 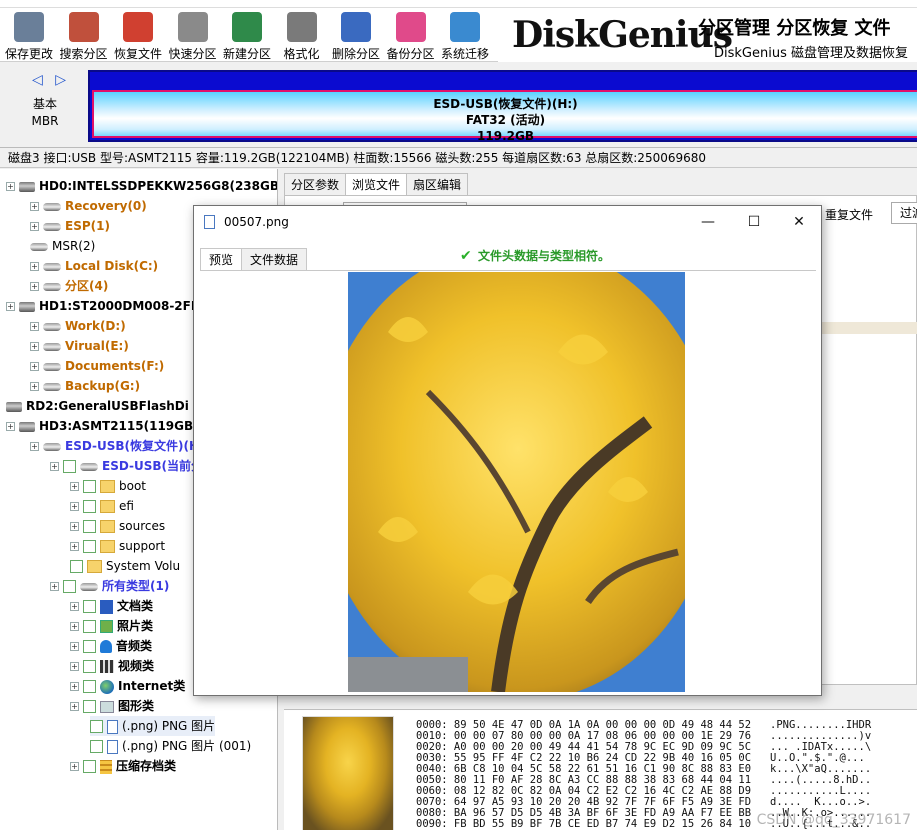 I want to click on part-icon, so click(x=39, y=246).